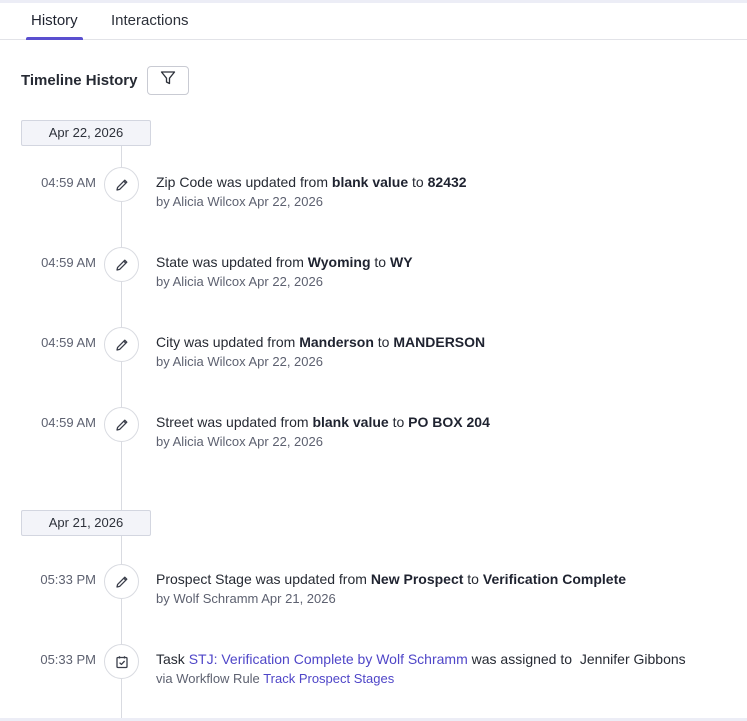  Describe the element at coordinates (204, 579) in the screenshot. I see `field-name: Prospect Stage` at that location.